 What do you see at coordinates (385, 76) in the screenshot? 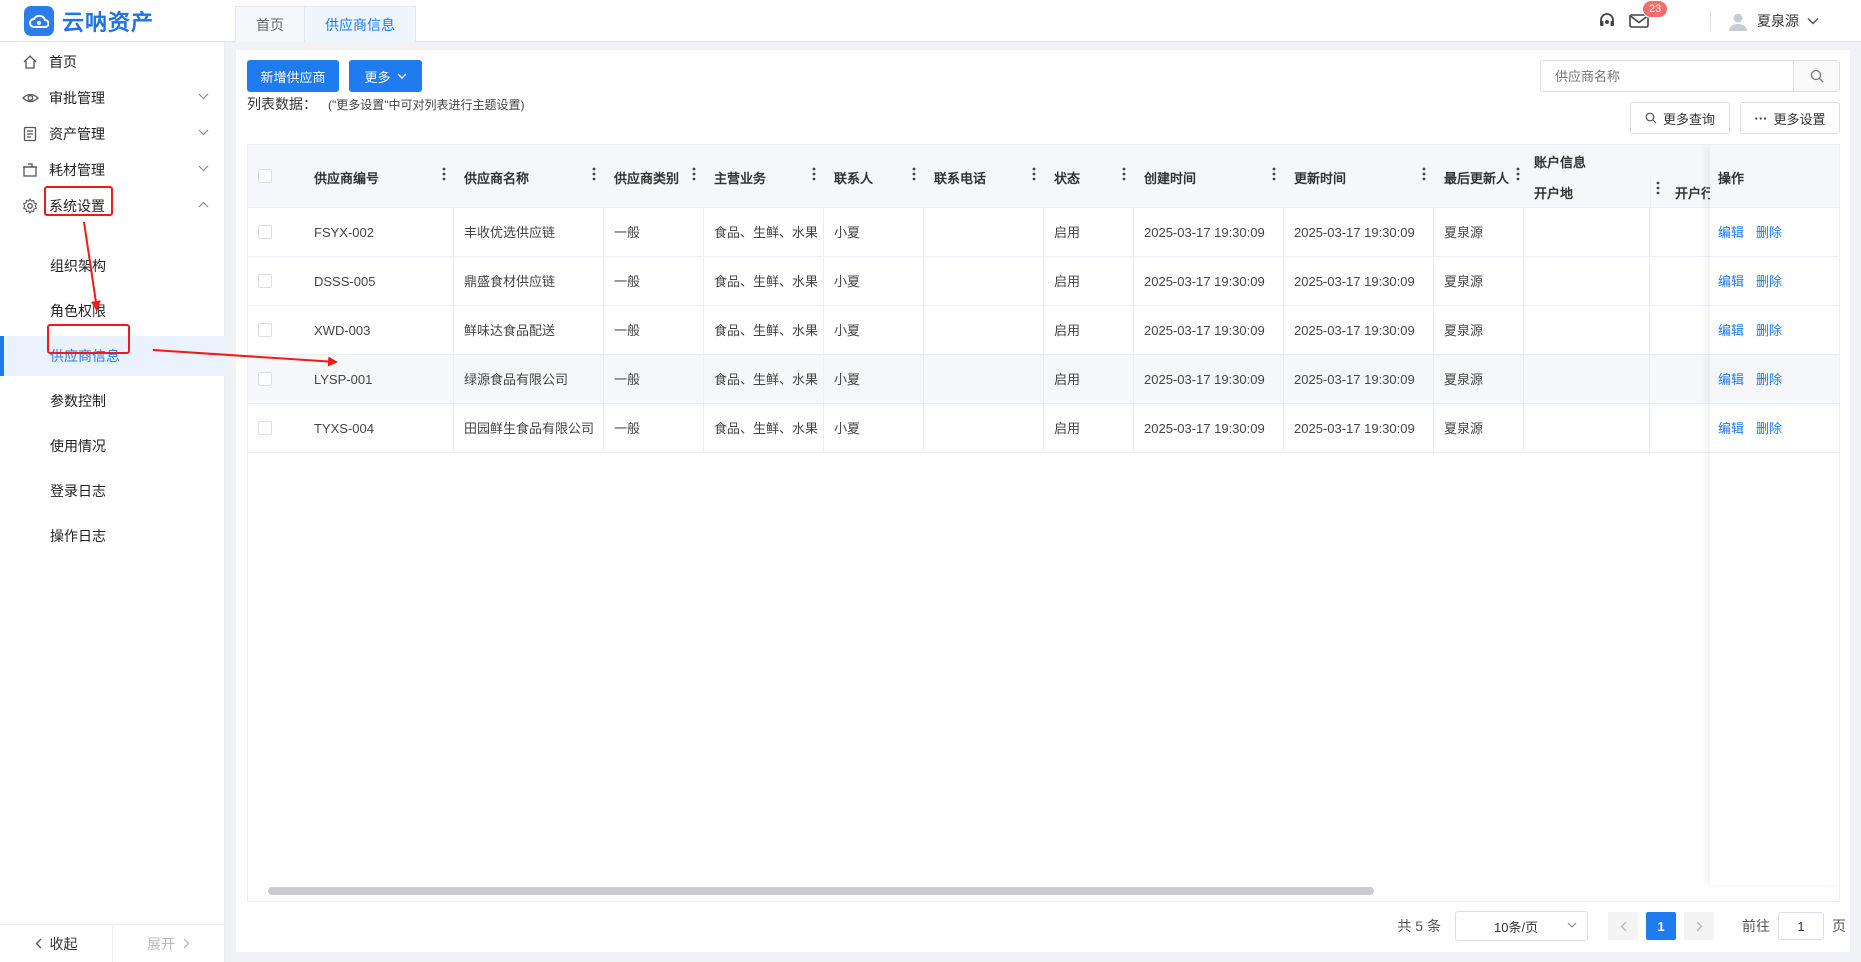
I see `more-dropdown-button: 更多` at bounding box center [385, 76].